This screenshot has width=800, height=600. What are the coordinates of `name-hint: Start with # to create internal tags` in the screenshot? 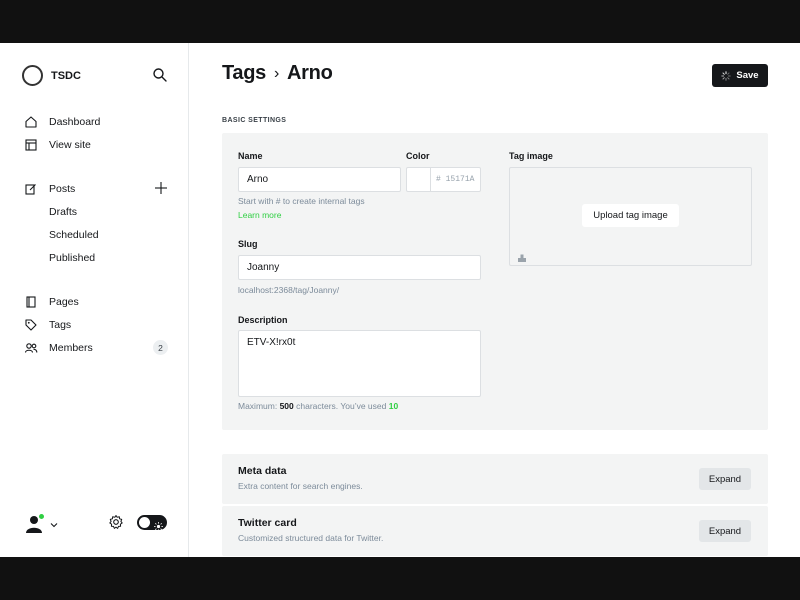 It's located at (301, 201).